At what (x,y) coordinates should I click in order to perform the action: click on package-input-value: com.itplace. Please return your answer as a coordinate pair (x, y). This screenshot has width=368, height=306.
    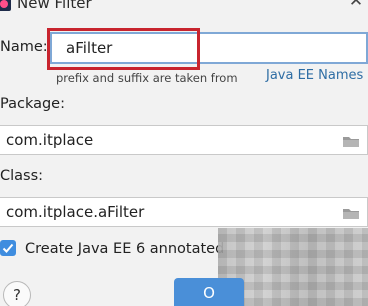
    Looking at the image, I should click on (50, 140).